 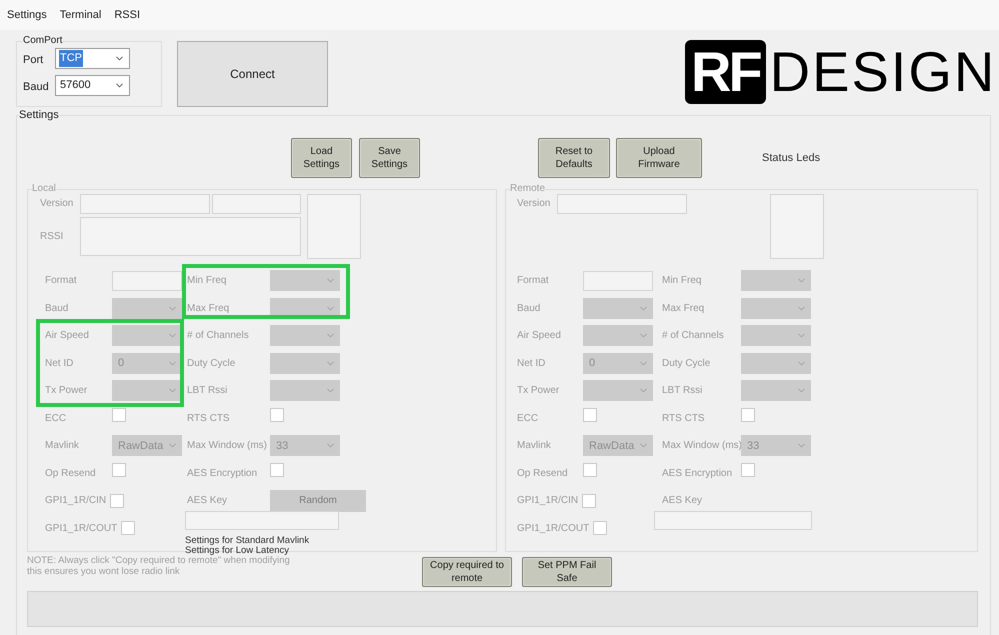 What do you see at coordinates (104, 571) in the screenshot?
I see `note-text: this ensures you wont lose radio link` at bounding box center [104, 571].